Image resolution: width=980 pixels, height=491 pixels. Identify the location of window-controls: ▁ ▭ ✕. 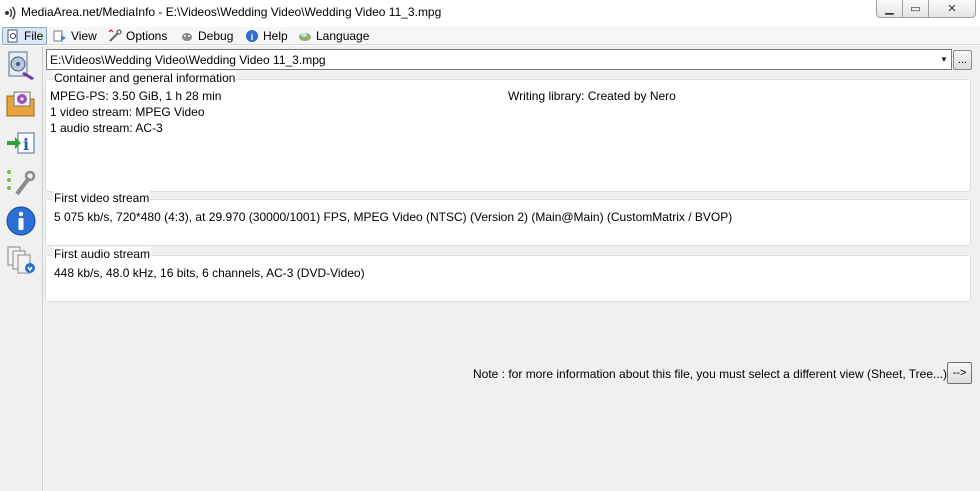
(926, 9).